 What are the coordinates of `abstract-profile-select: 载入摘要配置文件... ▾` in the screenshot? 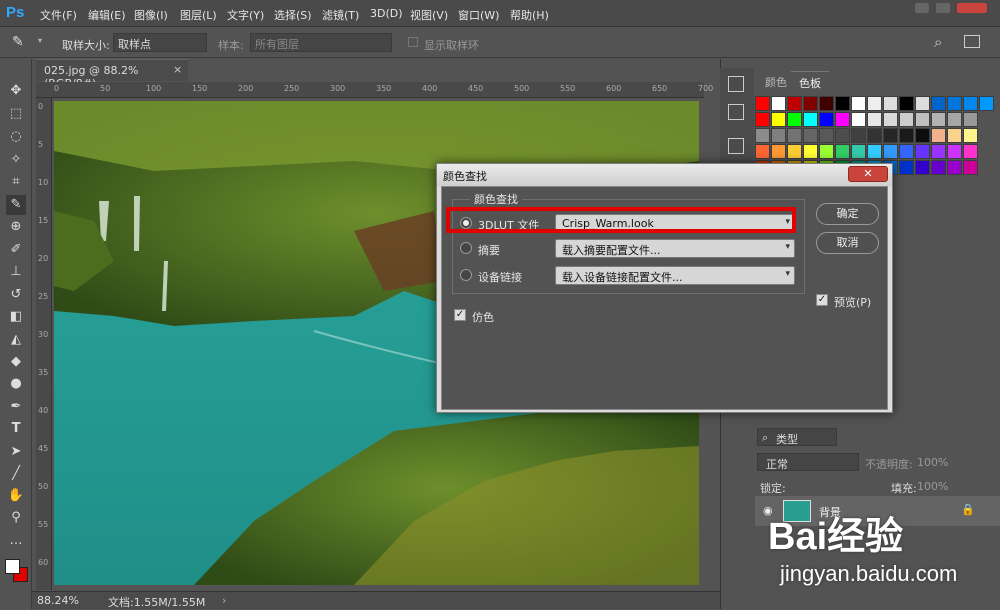 It's located at (675, 248).